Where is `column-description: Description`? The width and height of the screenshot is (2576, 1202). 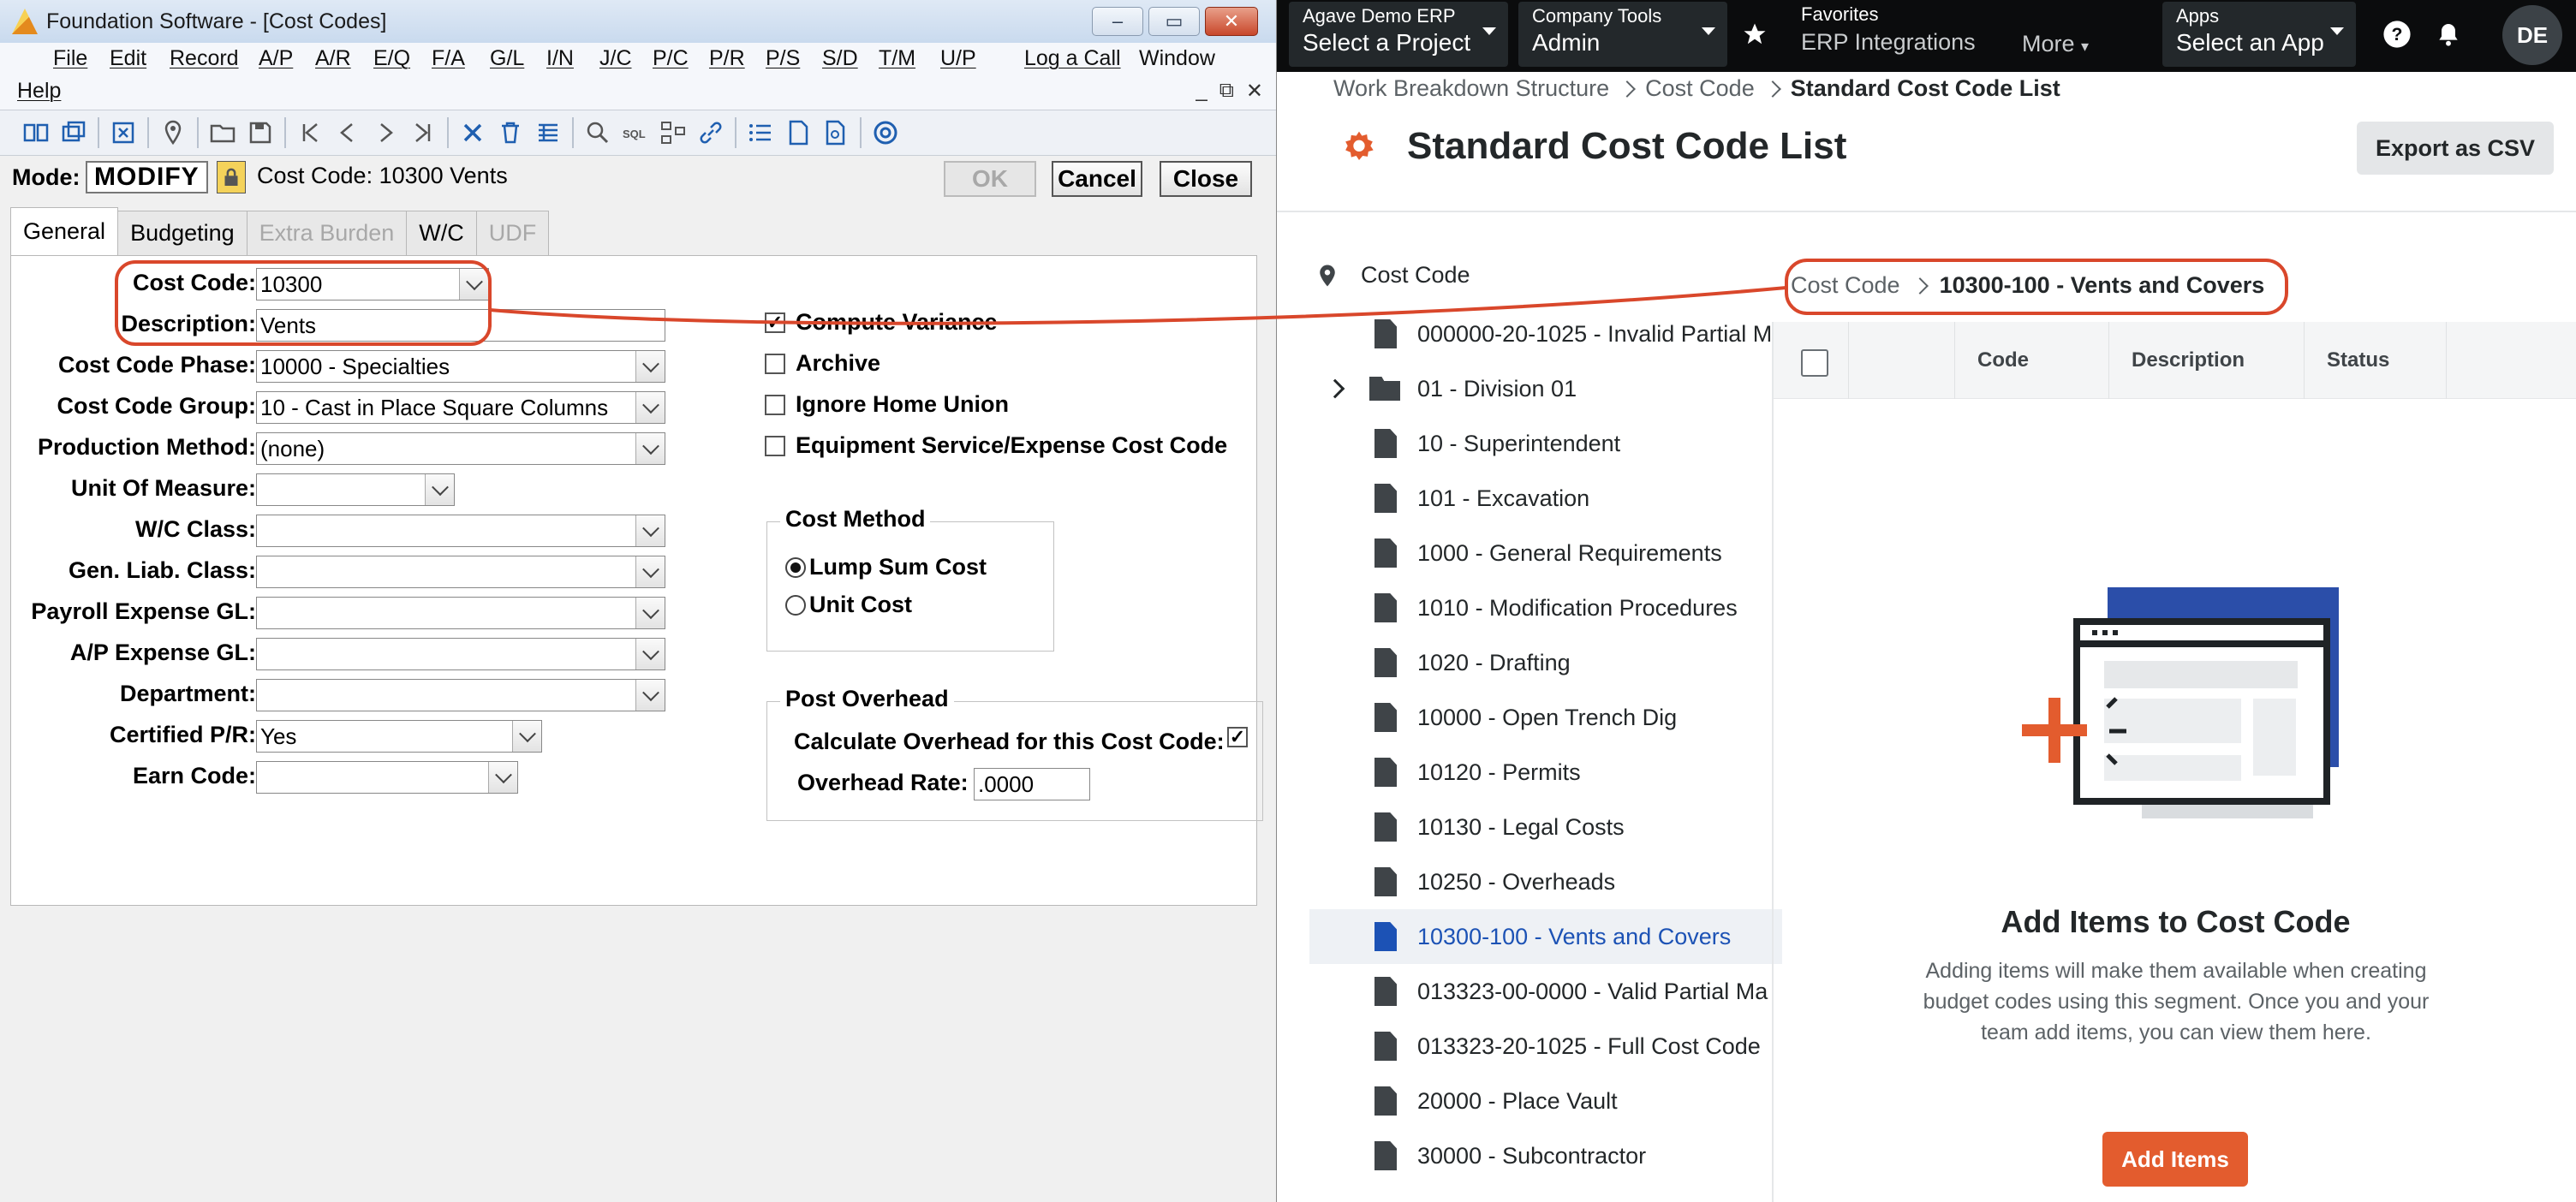 column-description: Description is located at coordinates (2207, 360).